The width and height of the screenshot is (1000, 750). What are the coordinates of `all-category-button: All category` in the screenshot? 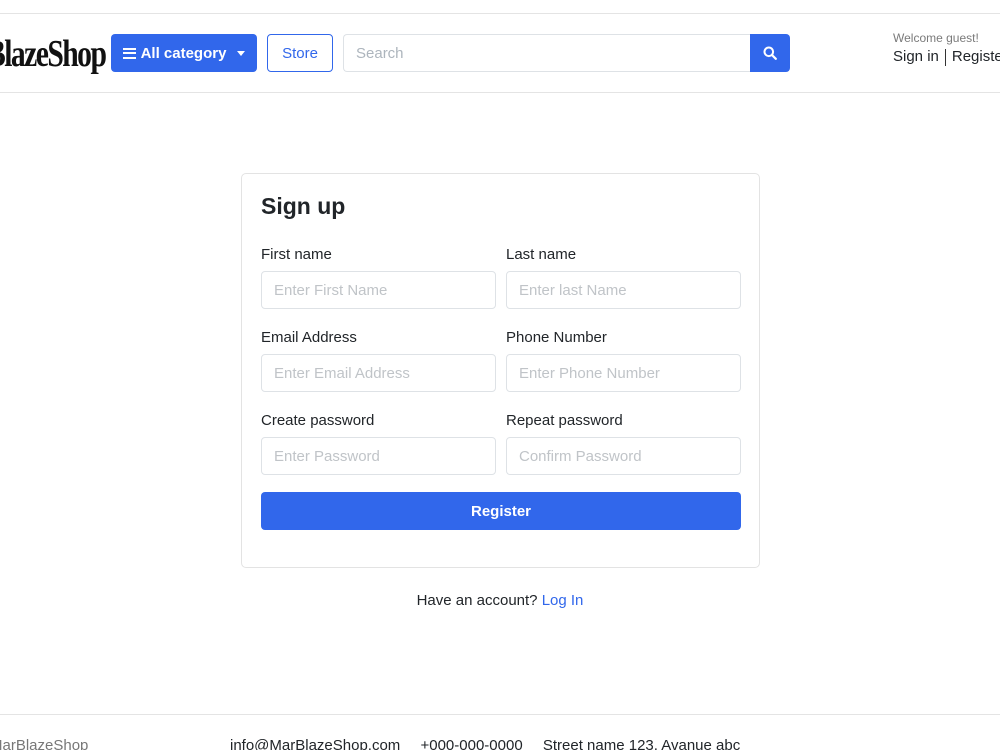 It's located at (184, 53).